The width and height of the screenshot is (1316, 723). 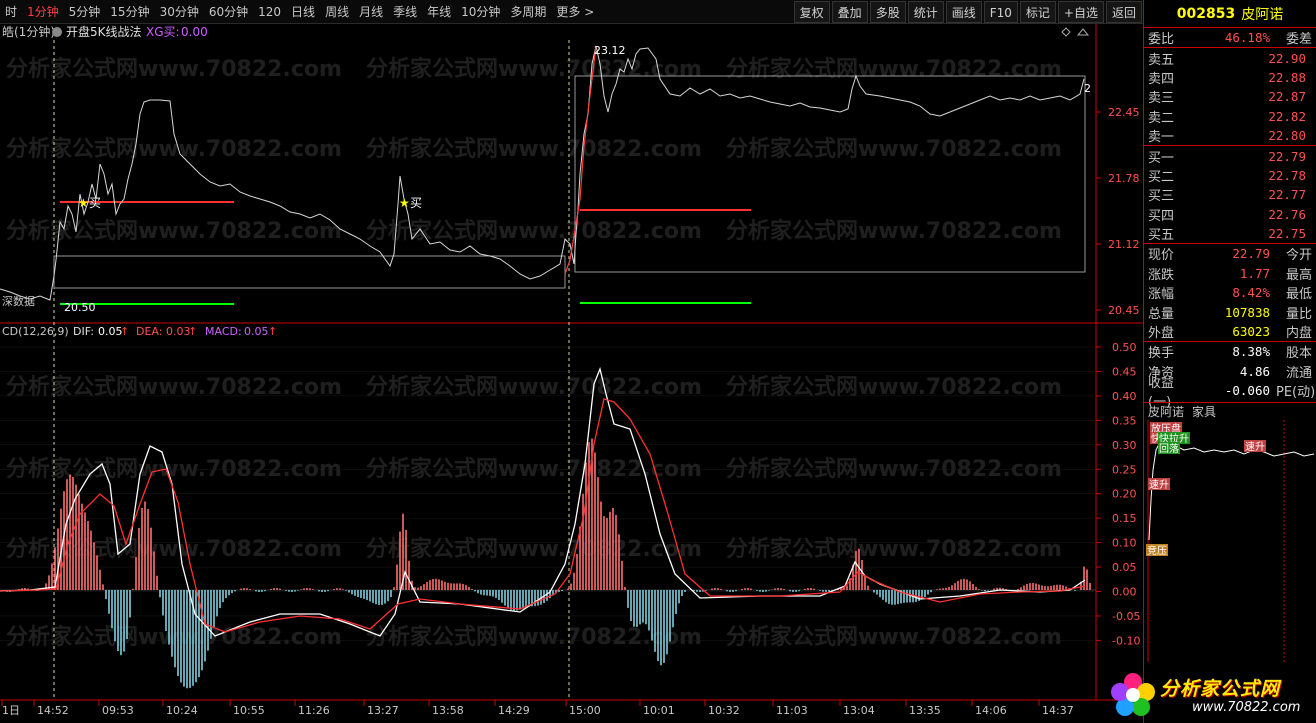 What do you see at coordinates (179, 12) in the screenshot?
I see `period-tab: 30分钟` at bounding box center [179, 12].